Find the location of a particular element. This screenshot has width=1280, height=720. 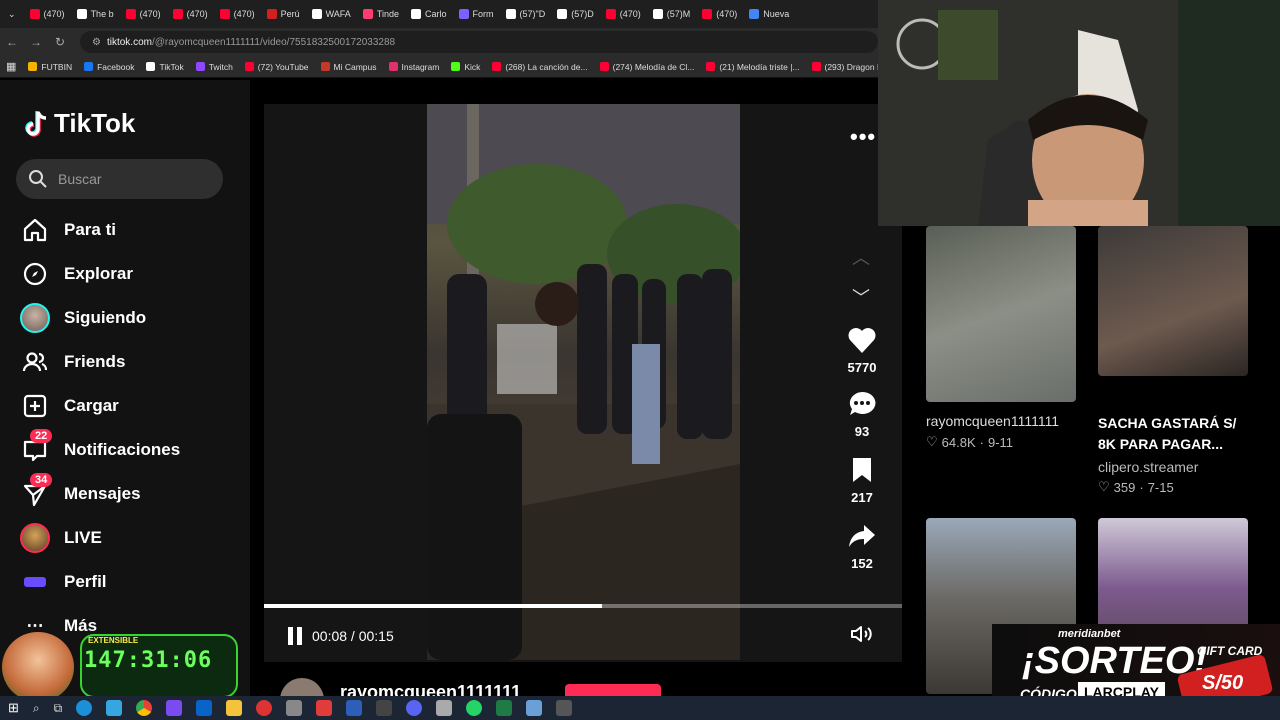

browser-tab: Perú is located at coordinates (283, 14).